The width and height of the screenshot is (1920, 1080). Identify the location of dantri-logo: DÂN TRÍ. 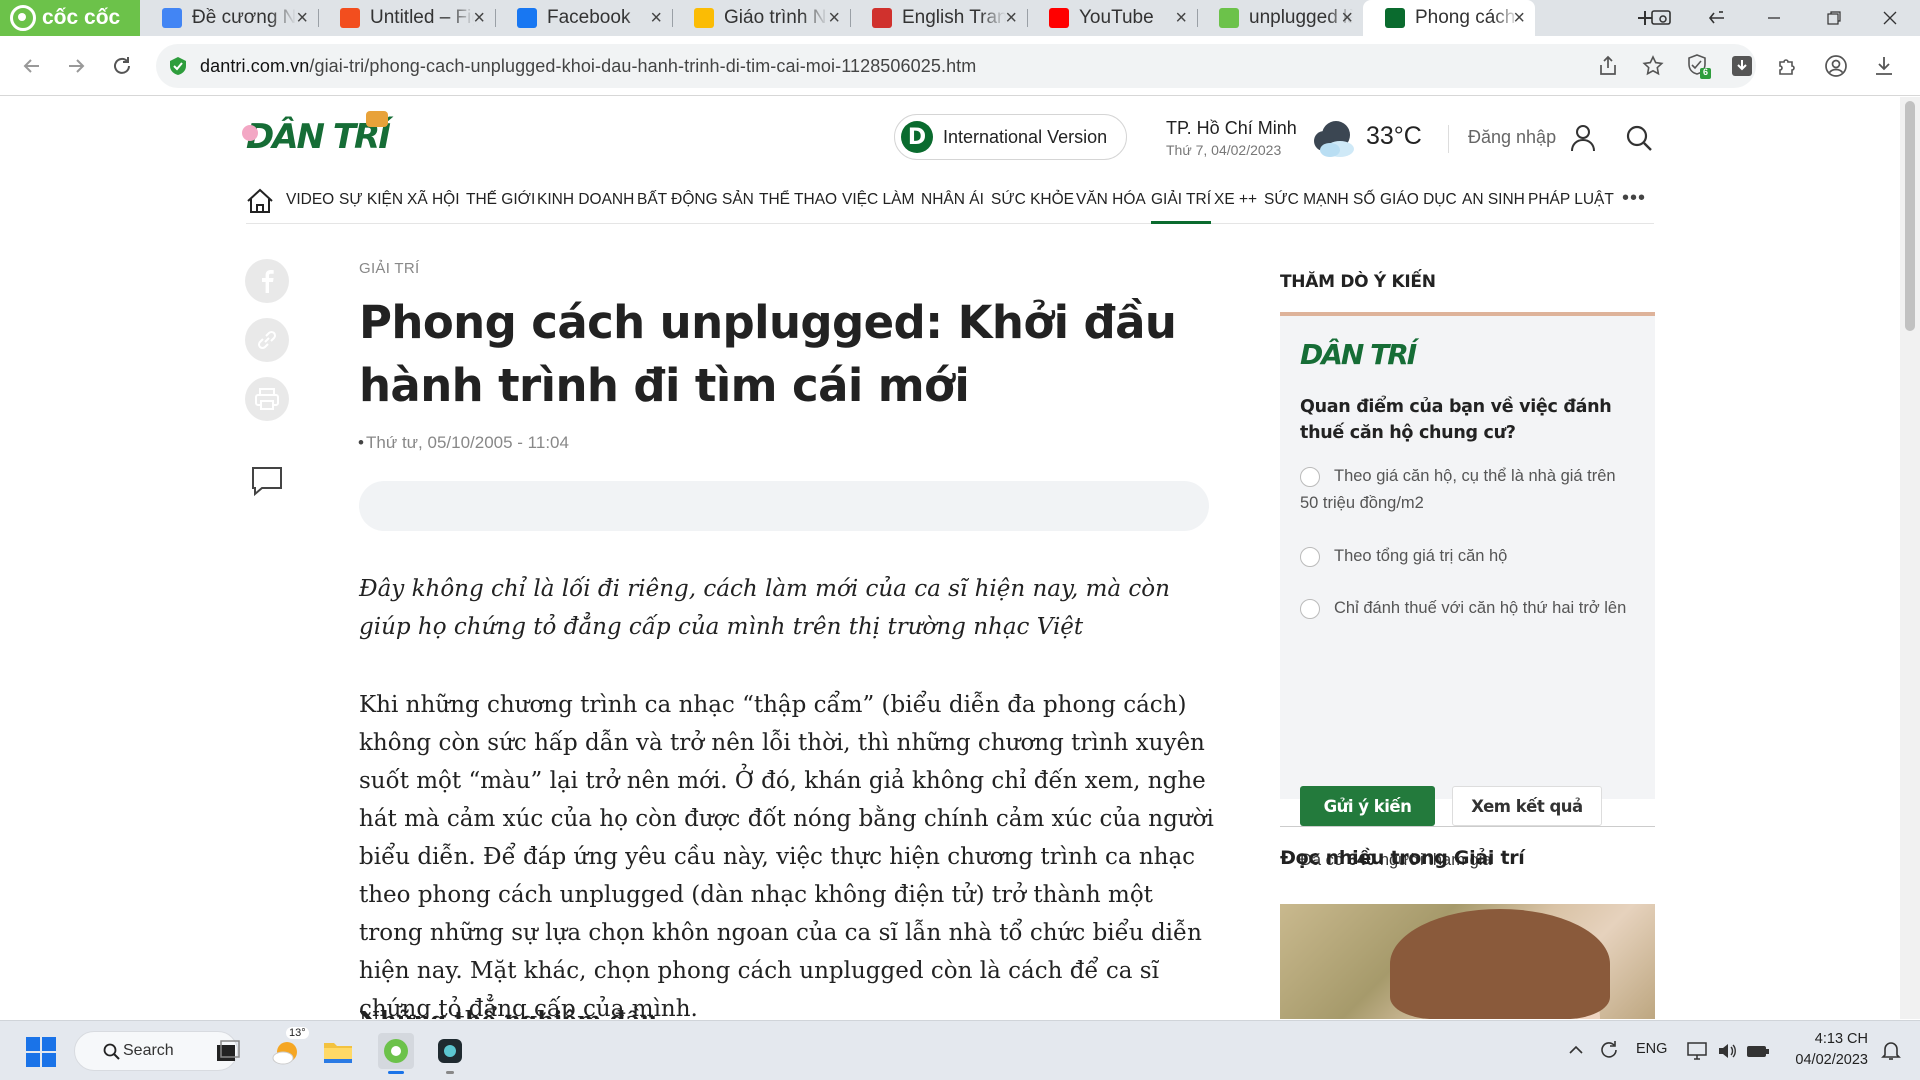
(316, 134).